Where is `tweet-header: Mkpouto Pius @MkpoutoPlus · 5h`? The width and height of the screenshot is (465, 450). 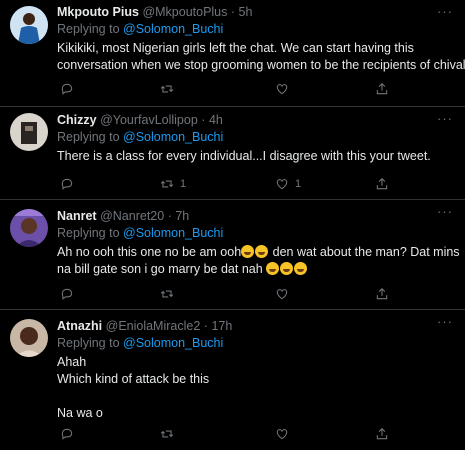
tweet-header: Mkpouto Pius @MkpoutoPlus · 5h is located at coordinates (256, 12).